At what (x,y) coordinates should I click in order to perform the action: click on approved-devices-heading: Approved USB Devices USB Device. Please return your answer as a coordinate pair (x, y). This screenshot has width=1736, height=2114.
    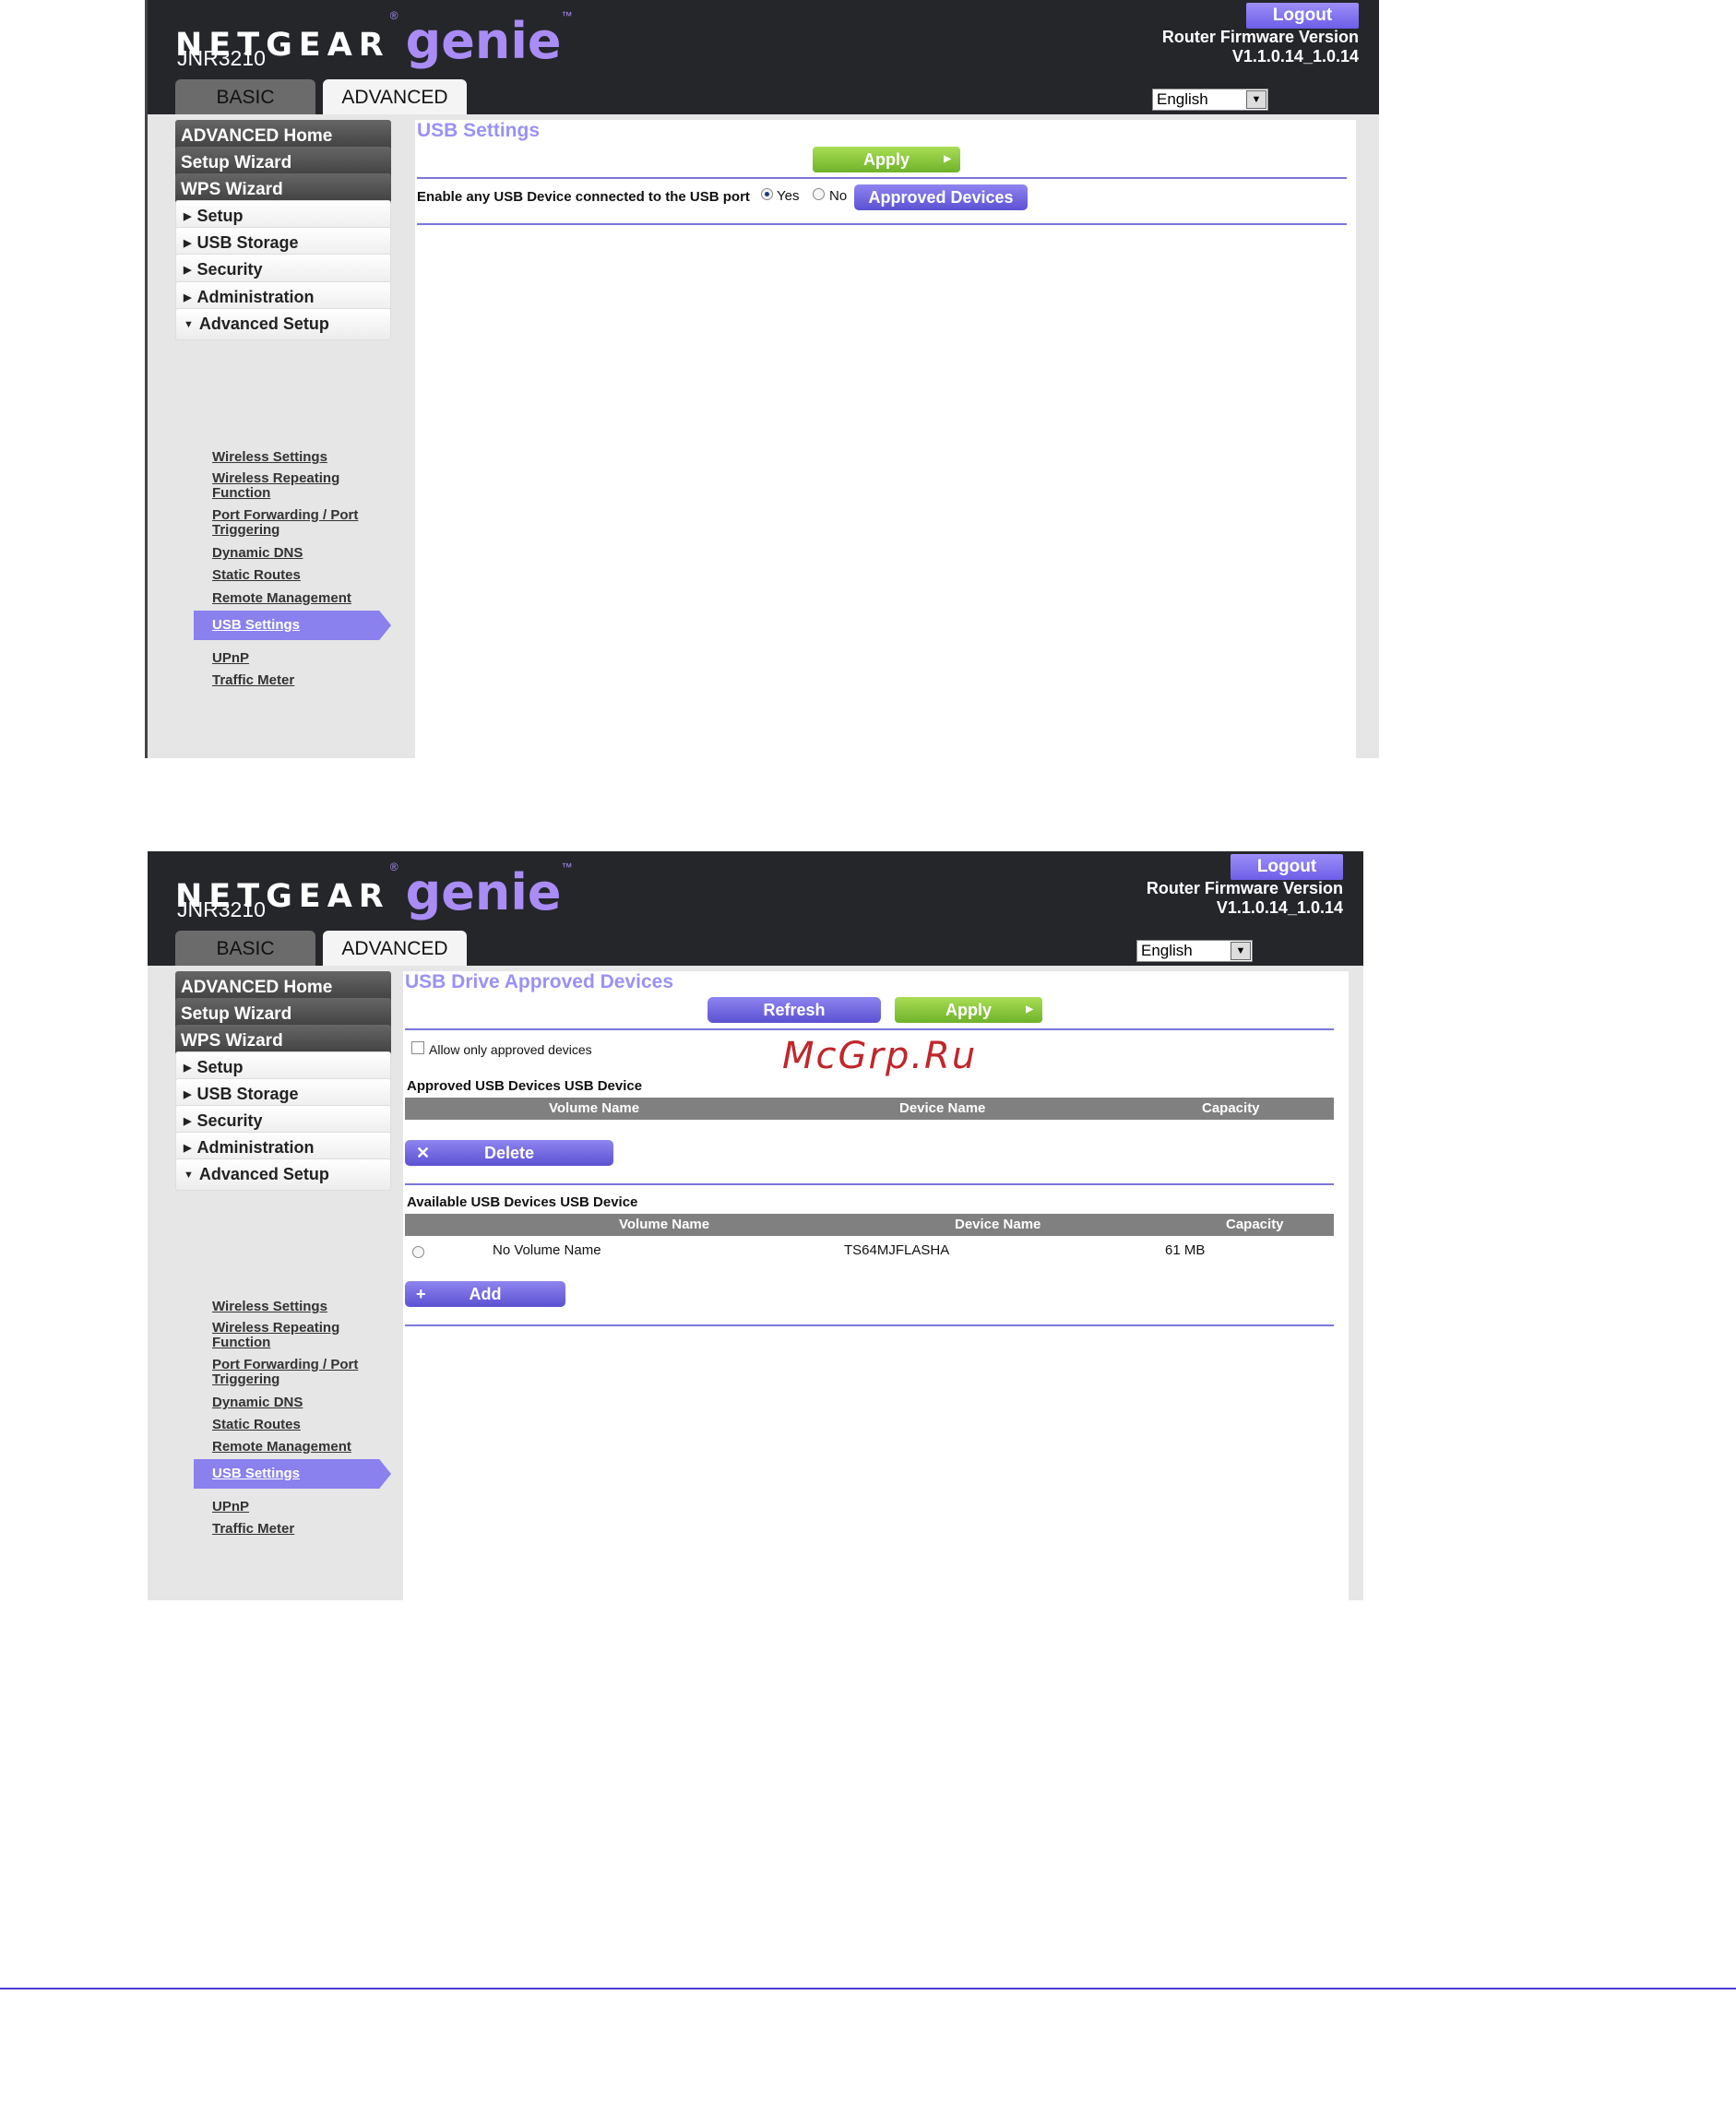
    Looking at the image, I should click on (525, 1086).